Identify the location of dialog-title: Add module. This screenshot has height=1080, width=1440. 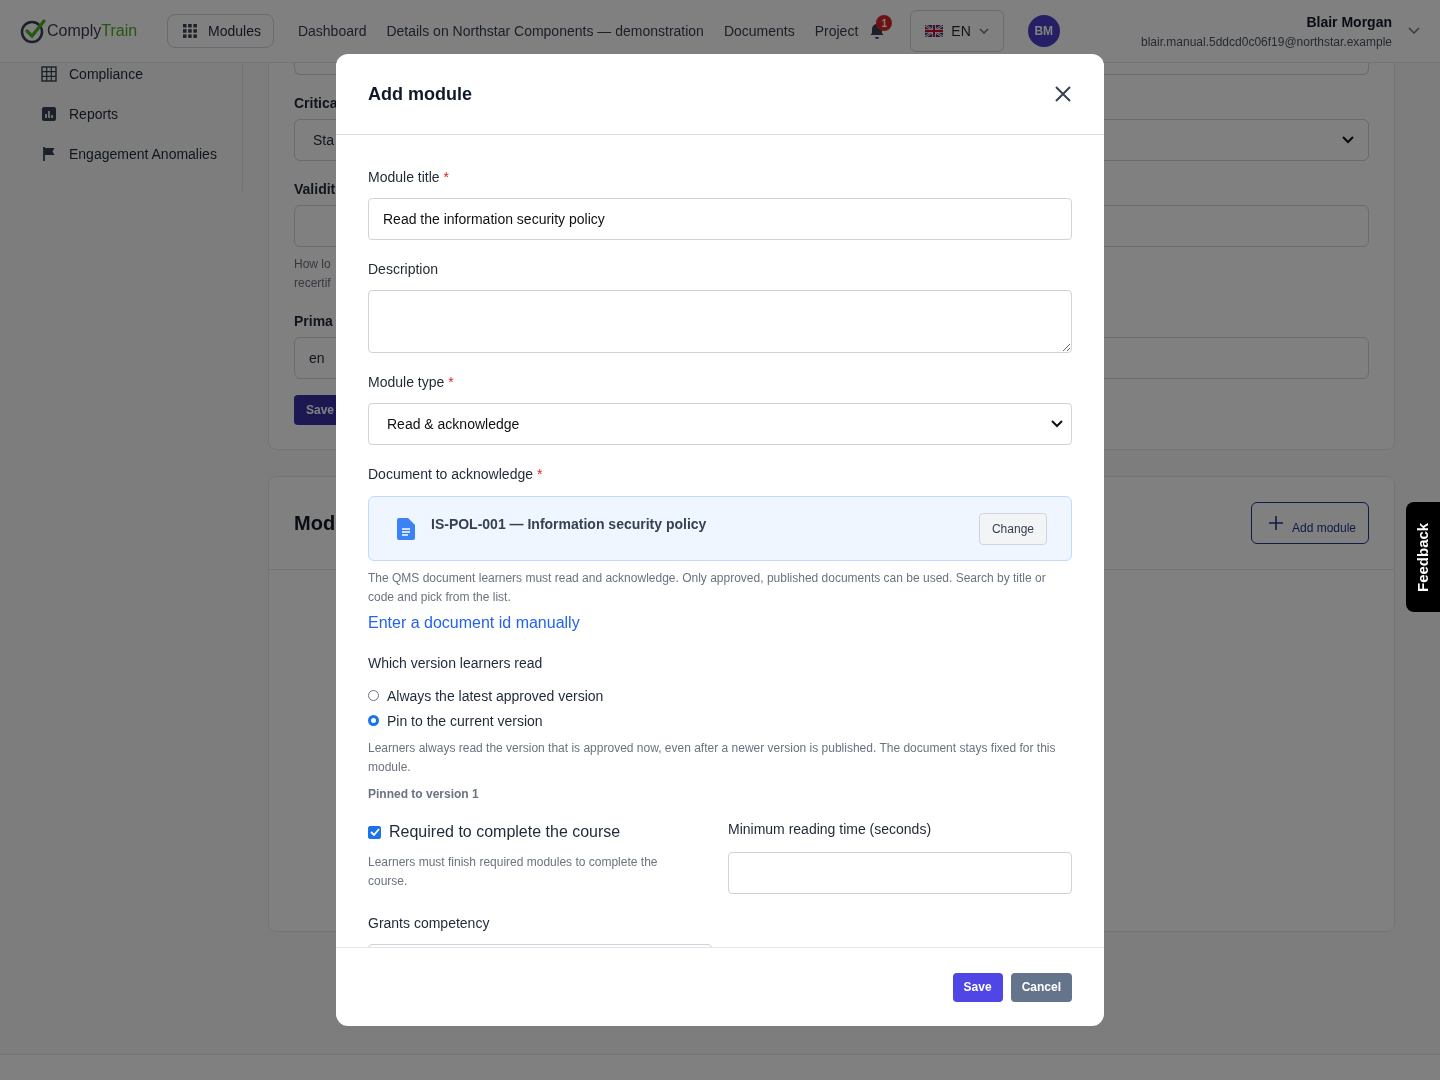
(420, 94).